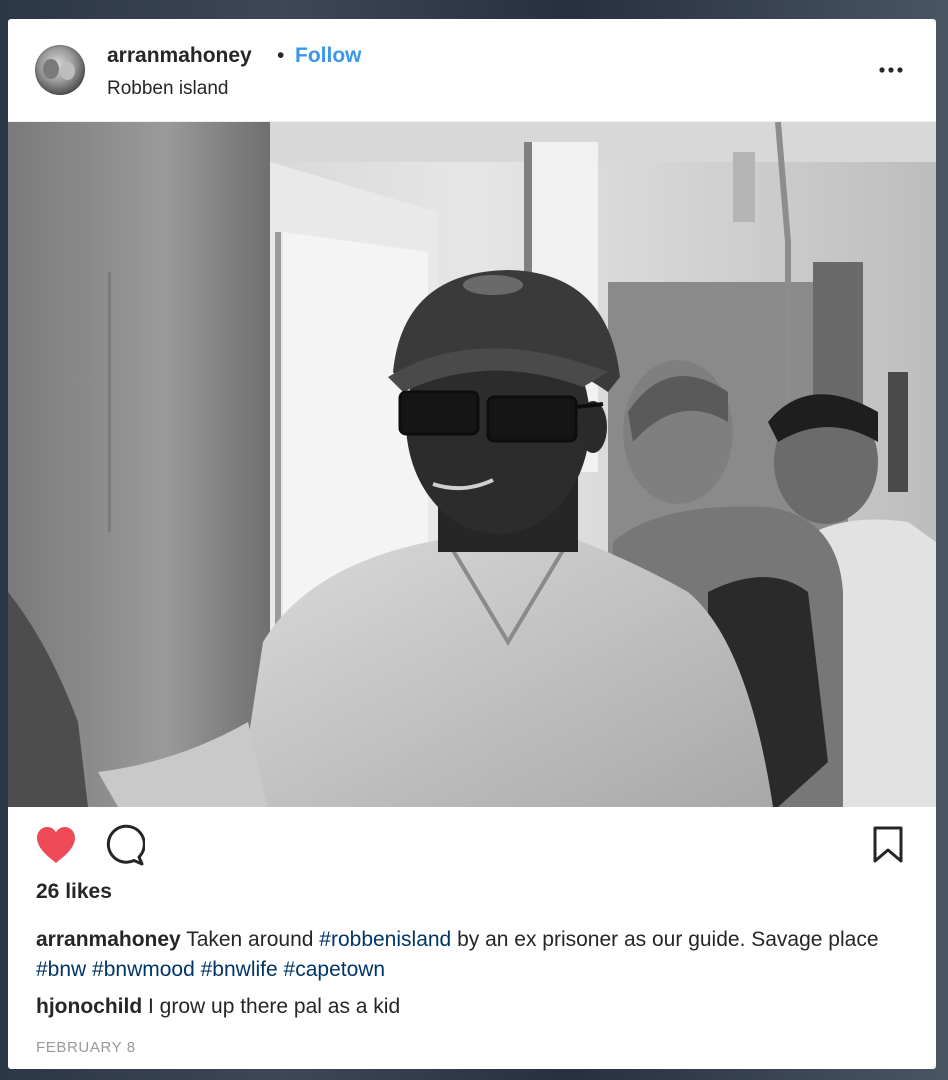 This screenshot has height=1080, width=948. Describe the element at coordinates (472, 70) in the screenshot. I see `post-header: arranmahoney • Follow Robben island` at that location.